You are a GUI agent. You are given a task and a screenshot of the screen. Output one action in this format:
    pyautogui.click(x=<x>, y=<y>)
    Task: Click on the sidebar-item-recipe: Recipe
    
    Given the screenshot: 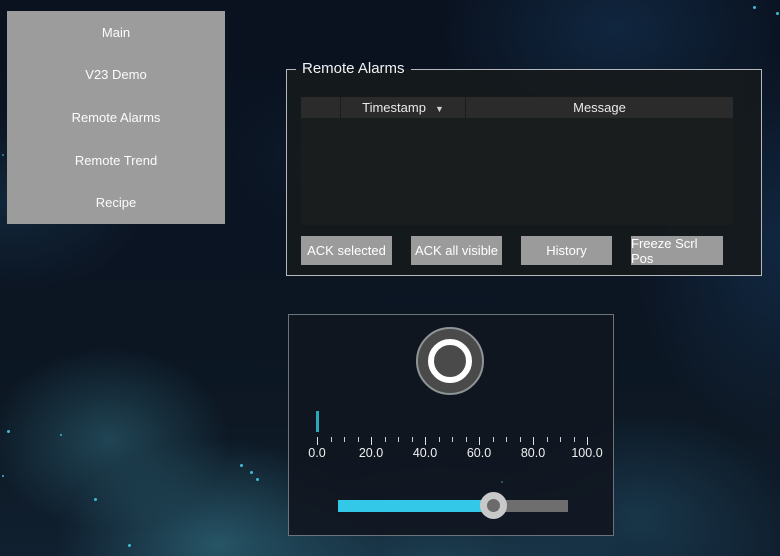 What is the action you would take?
    pyautogui.click(x=116, y=202)
    